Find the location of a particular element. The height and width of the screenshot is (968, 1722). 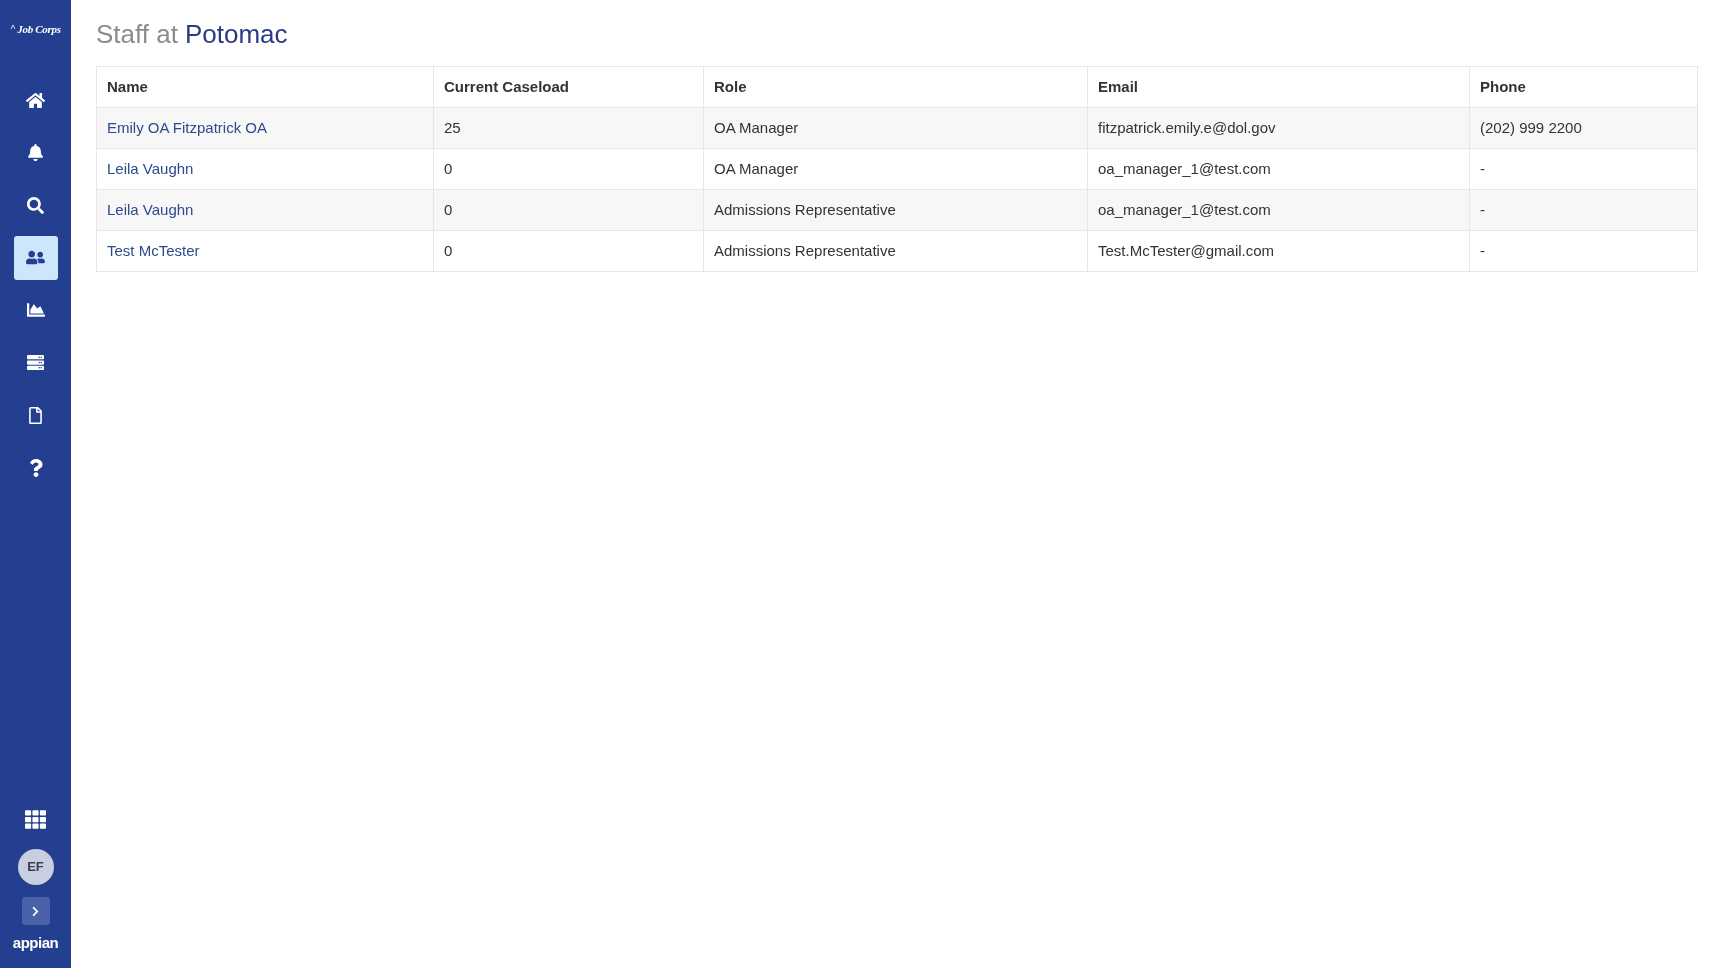

expand-button is located at coordinates (35, 911).